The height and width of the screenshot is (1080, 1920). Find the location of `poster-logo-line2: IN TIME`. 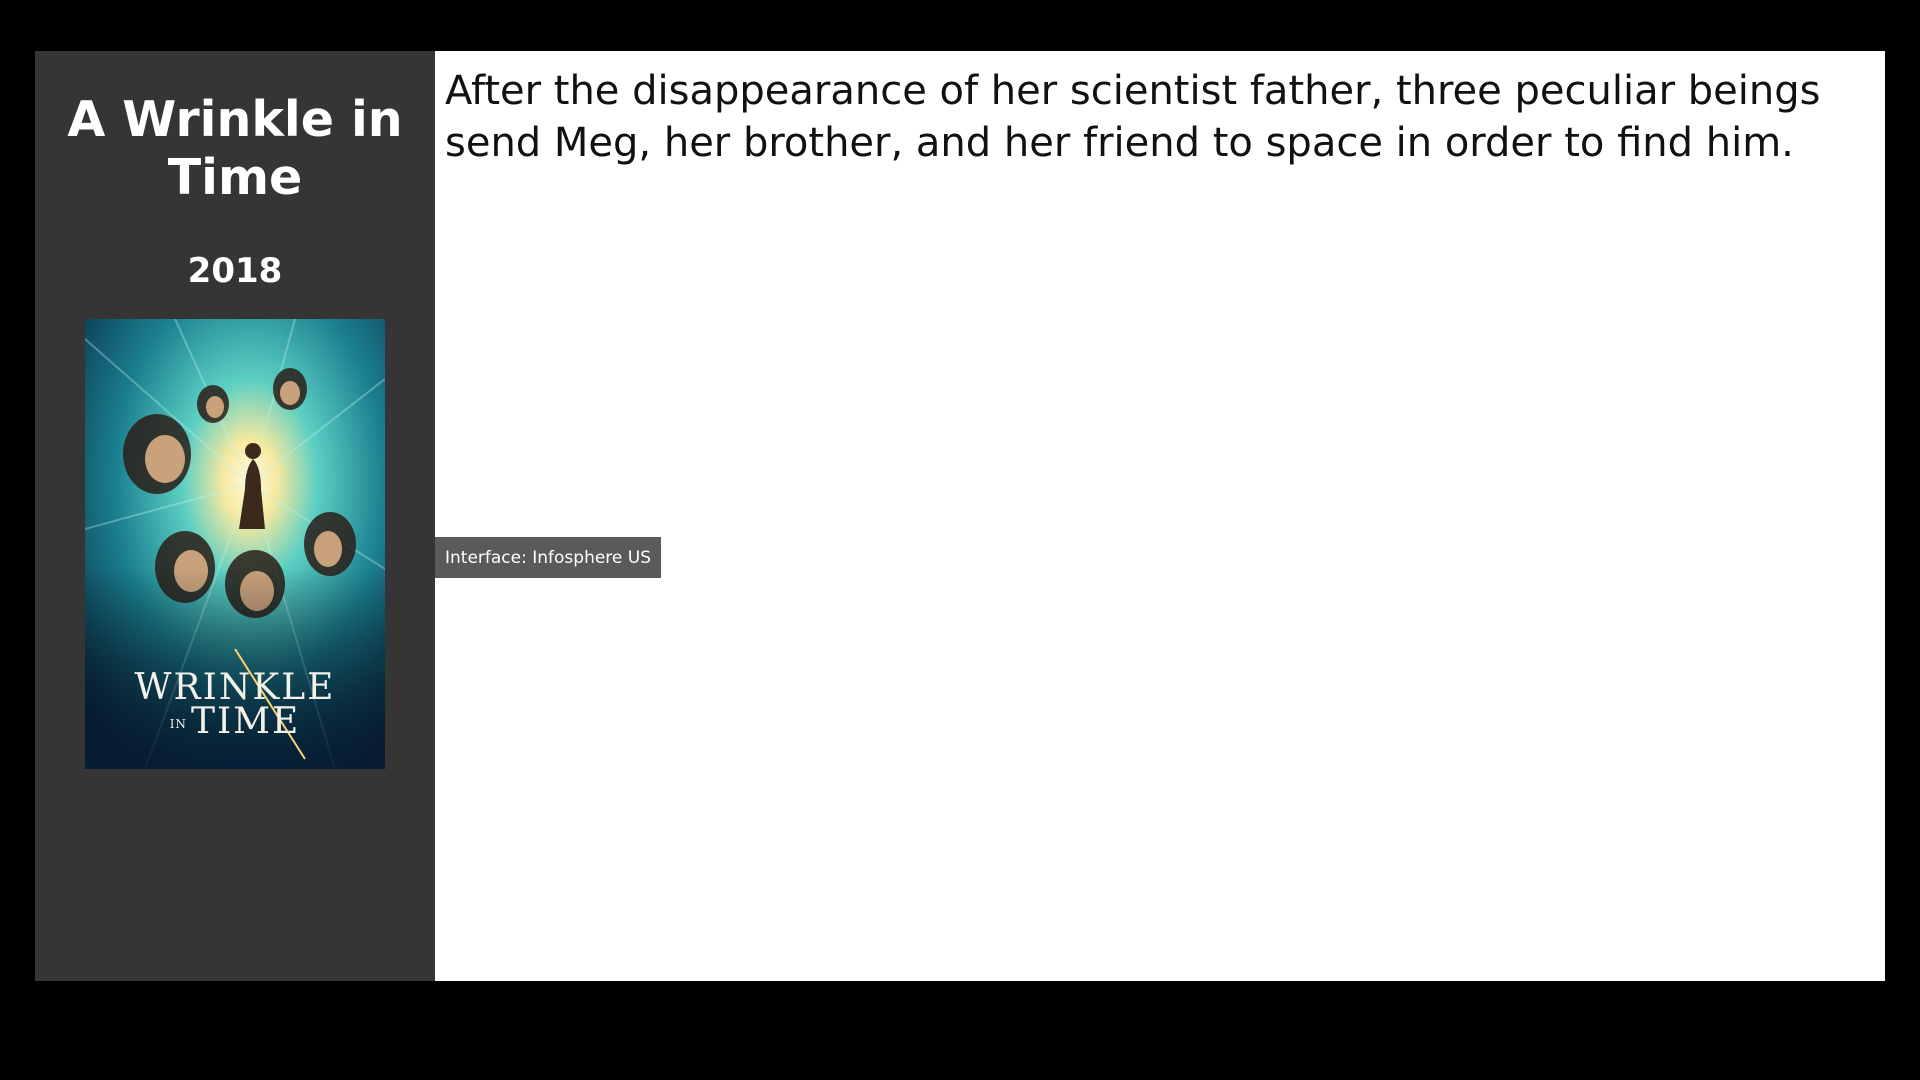

poster-logo-line2: IN TIME is located at coordinates (235, 722).